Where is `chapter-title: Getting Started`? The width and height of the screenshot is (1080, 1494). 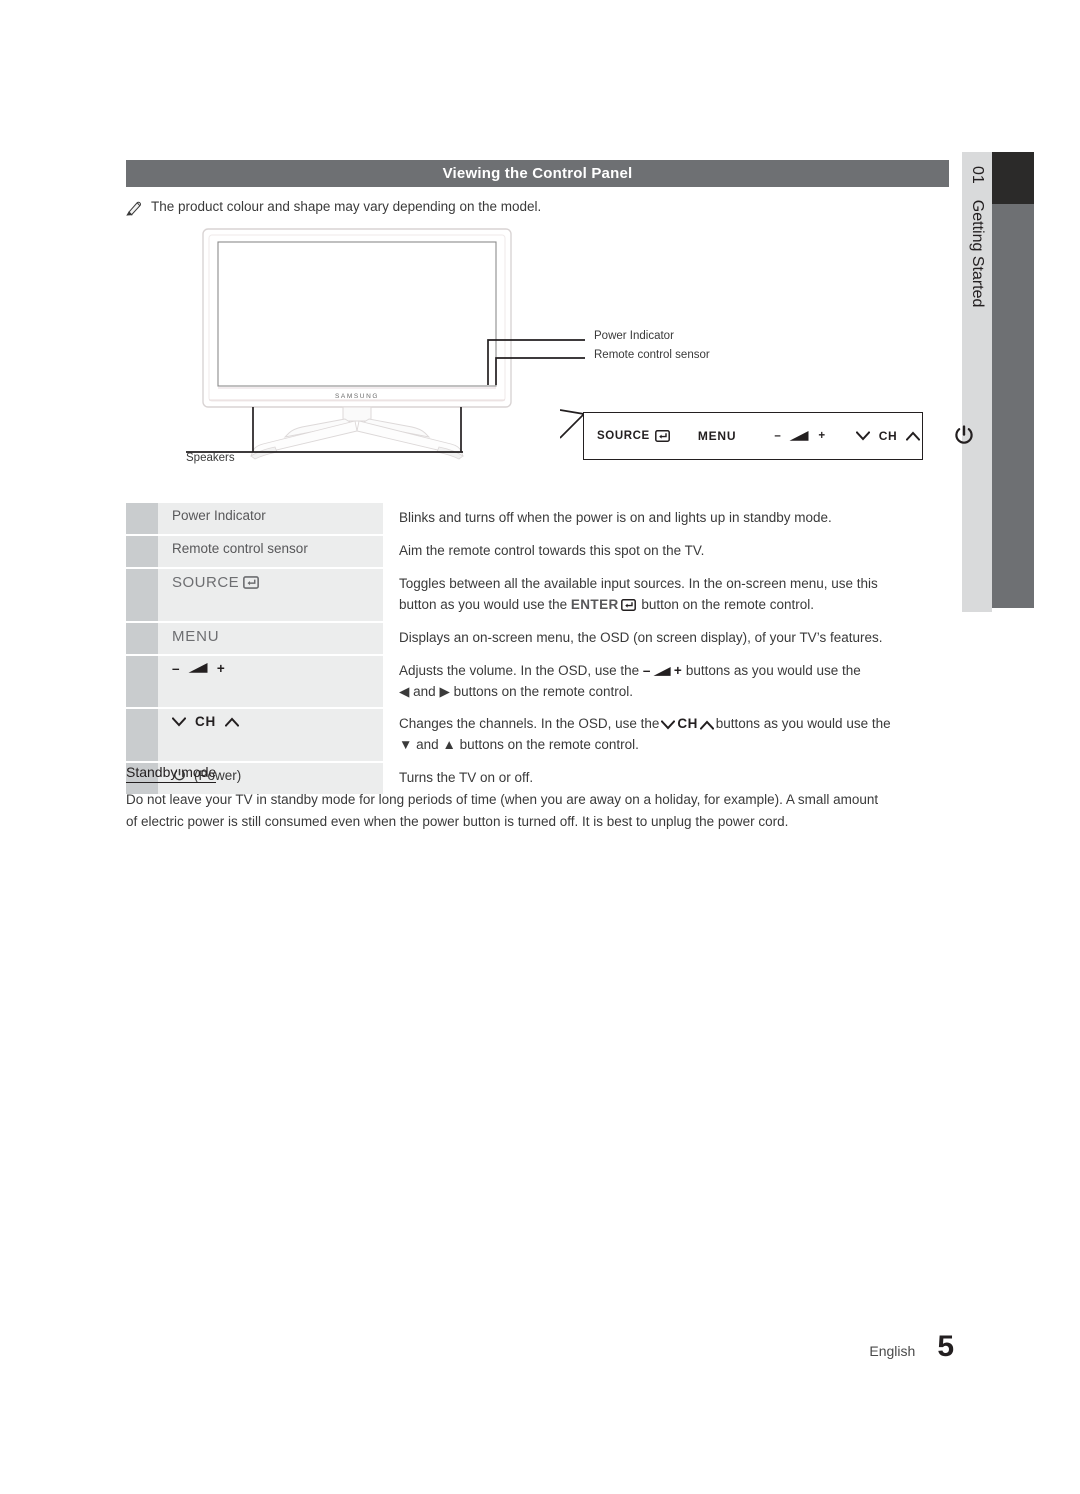
chapter-title: Getting Started is located at coordinates (977, 253).